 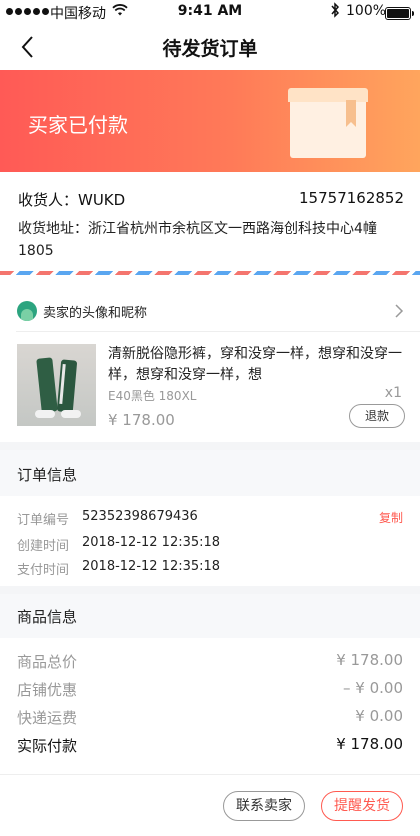 What do you see at coordinates (95, 311) in the screenshot?
I see `seller-name: 卖家的头像和昵称` at bounding box center [95, 311].